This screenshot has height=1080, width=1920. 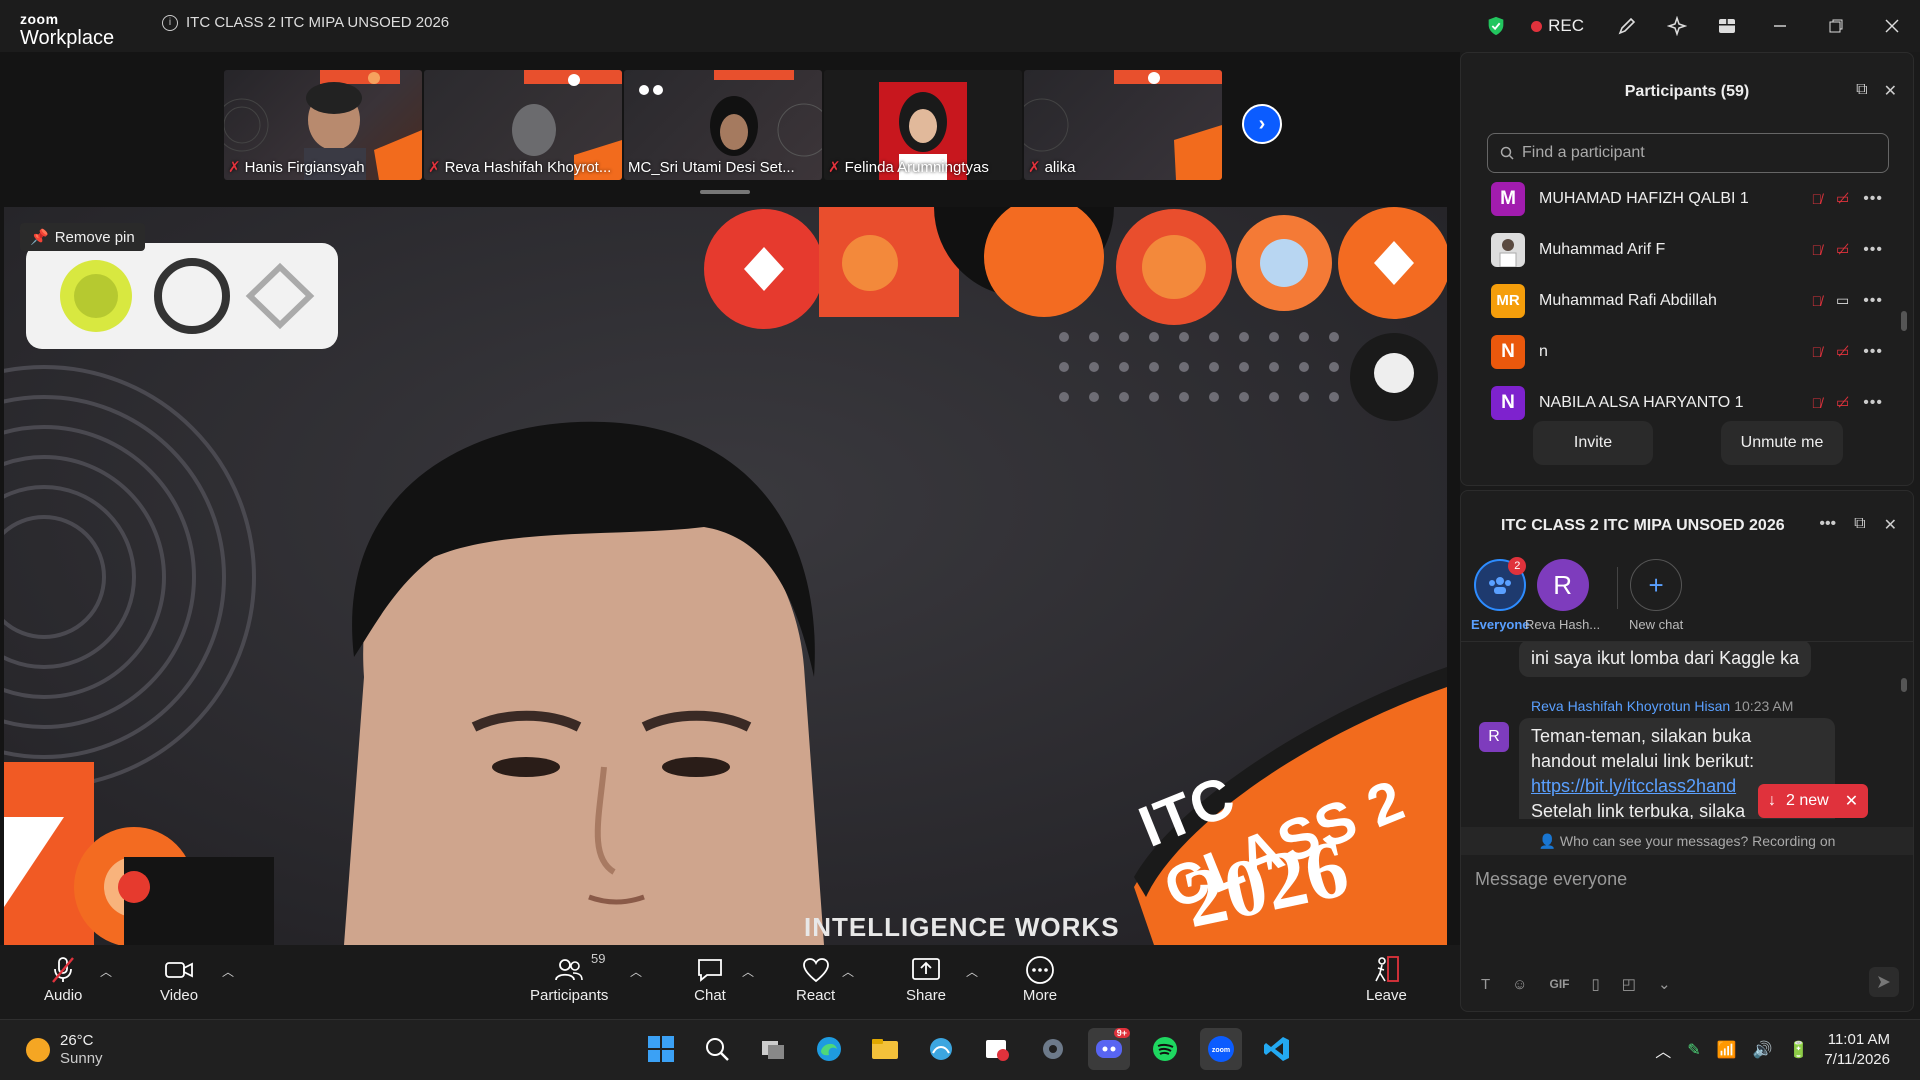 What do you see at coordinates (661, 1049) in the screenshot?
I see `start-icon` at bounding box center [661, 1049].